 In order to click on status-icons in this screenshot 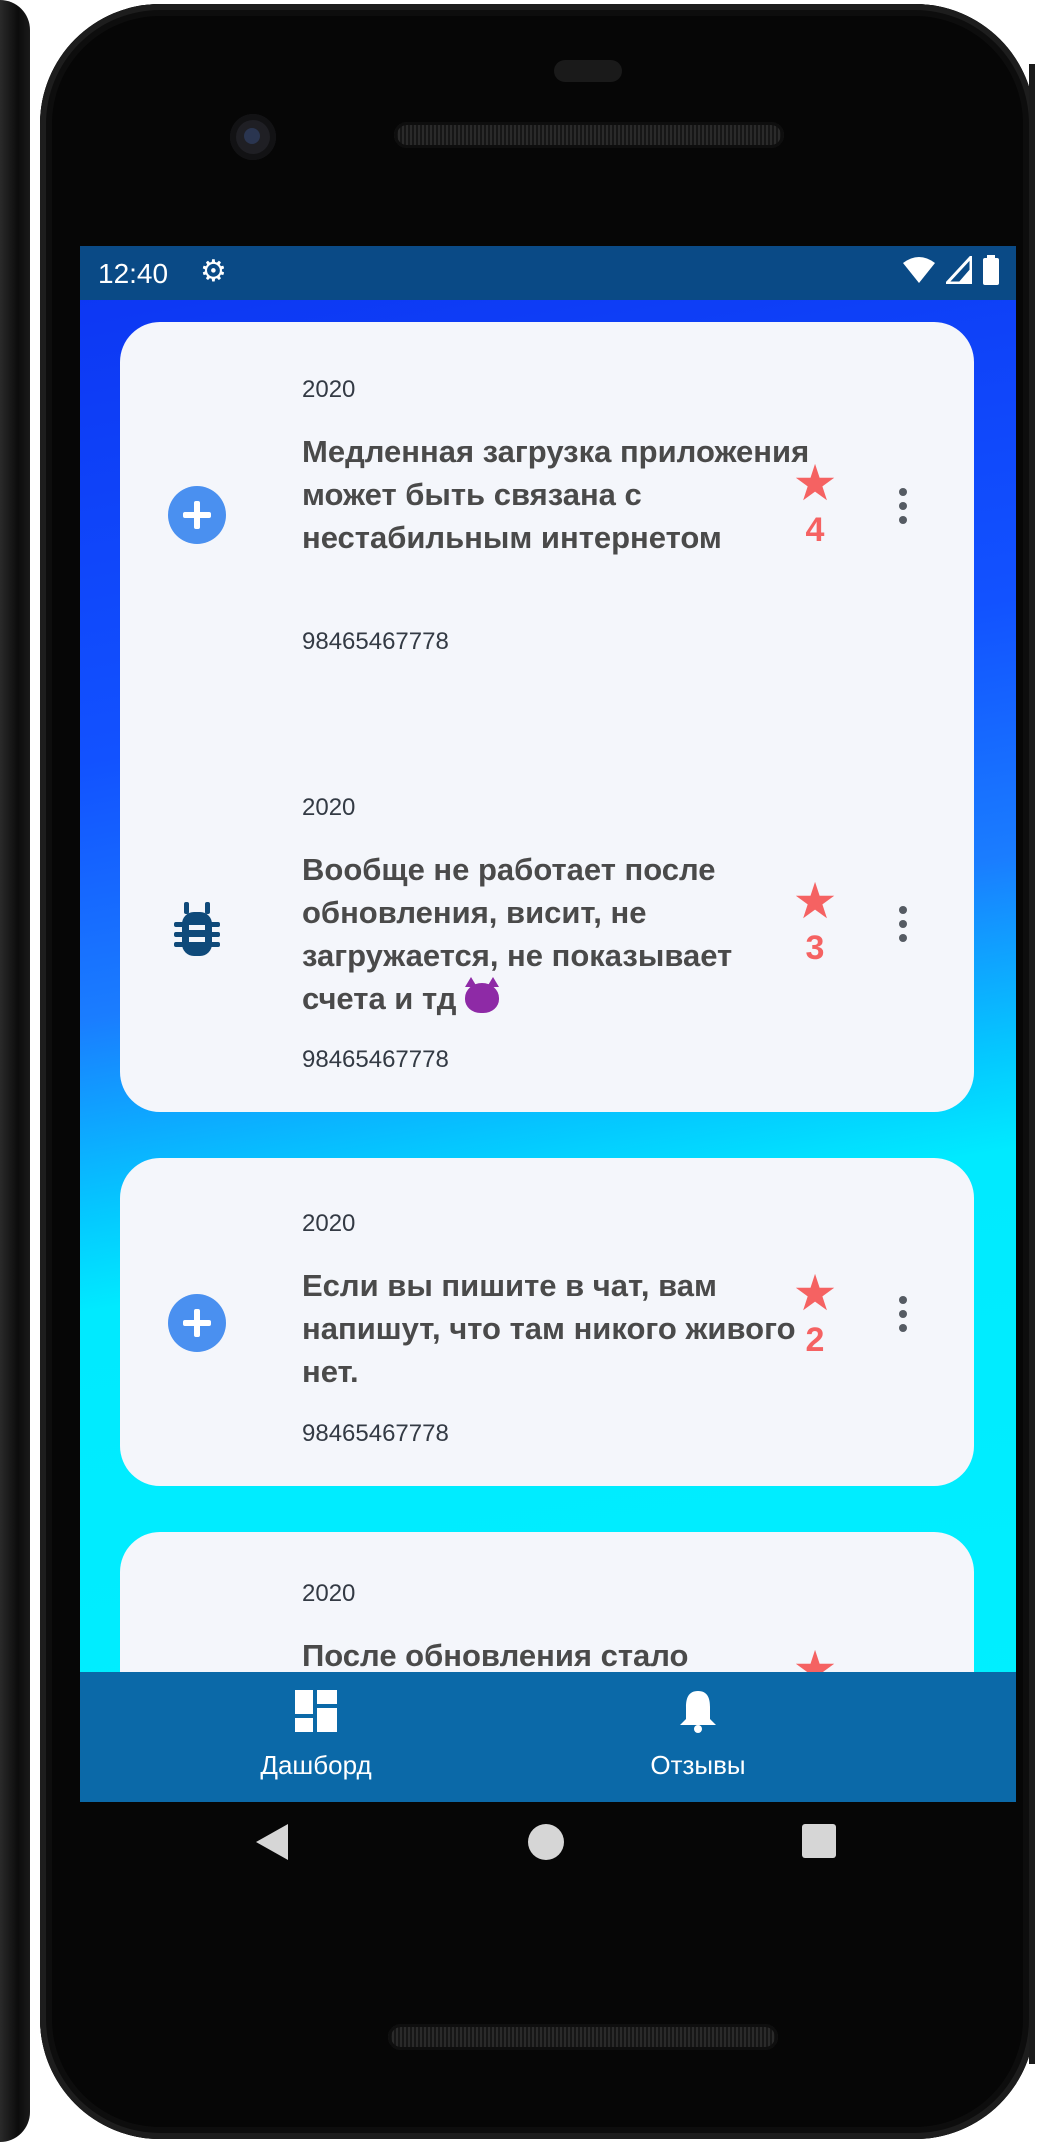, I will do `click(951, 270)`.